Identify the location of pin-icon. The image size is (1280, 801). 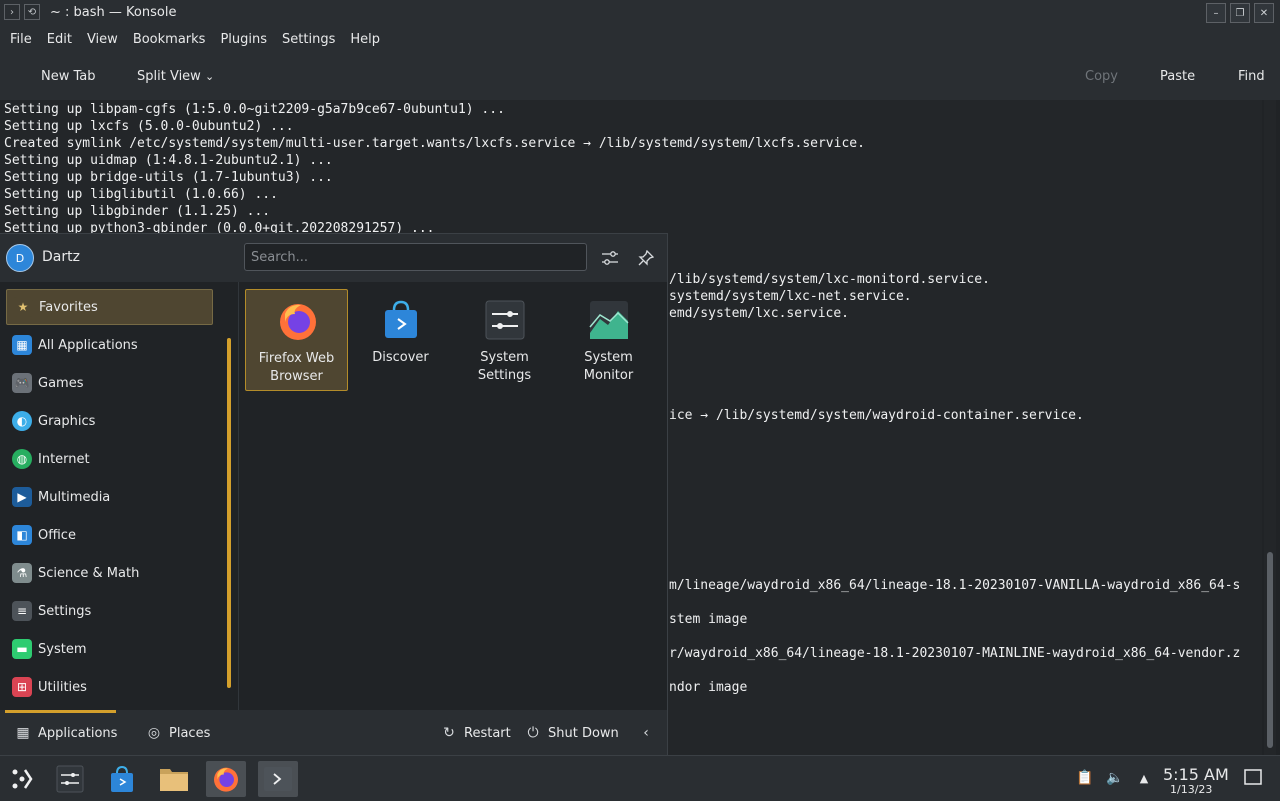
(646, 258).